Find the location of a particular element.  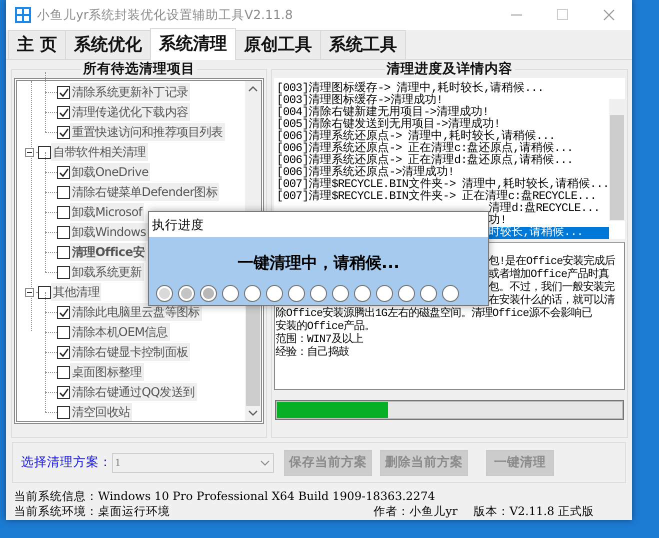

tree-item: 卸载Windows is located at coordinates (109, 232).